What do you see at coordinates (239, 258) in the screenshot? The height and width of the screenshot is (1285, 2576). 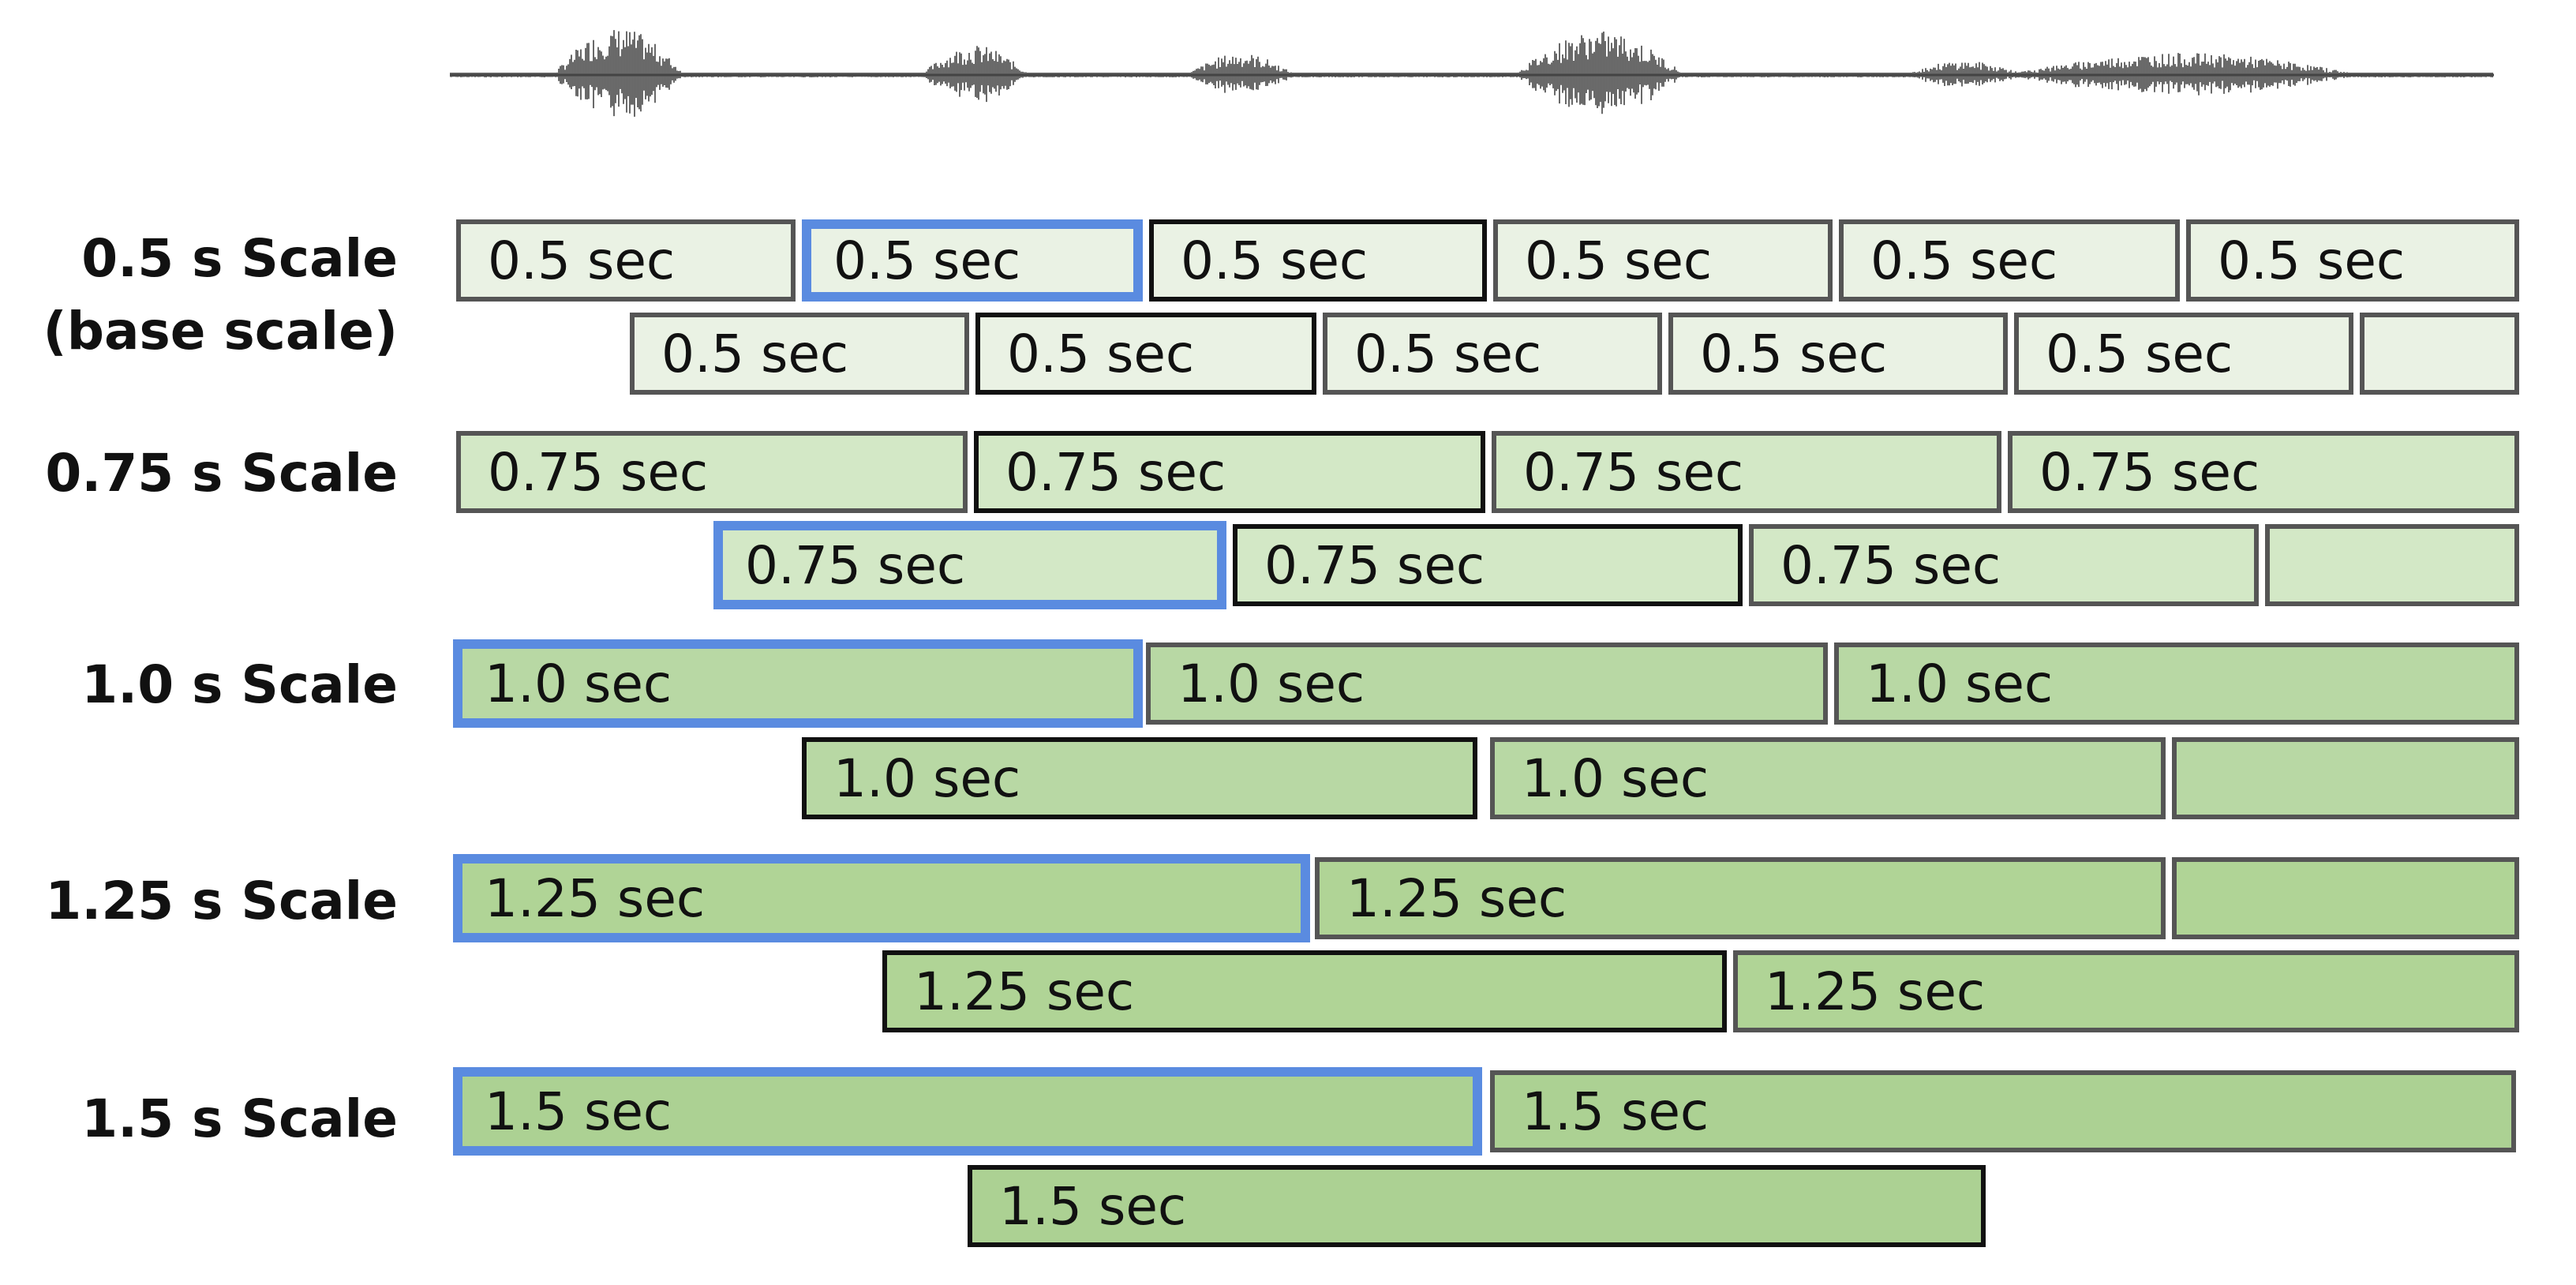 I see `scale-label-line: 0.5 s Scale` at bounding box center [239, 258].